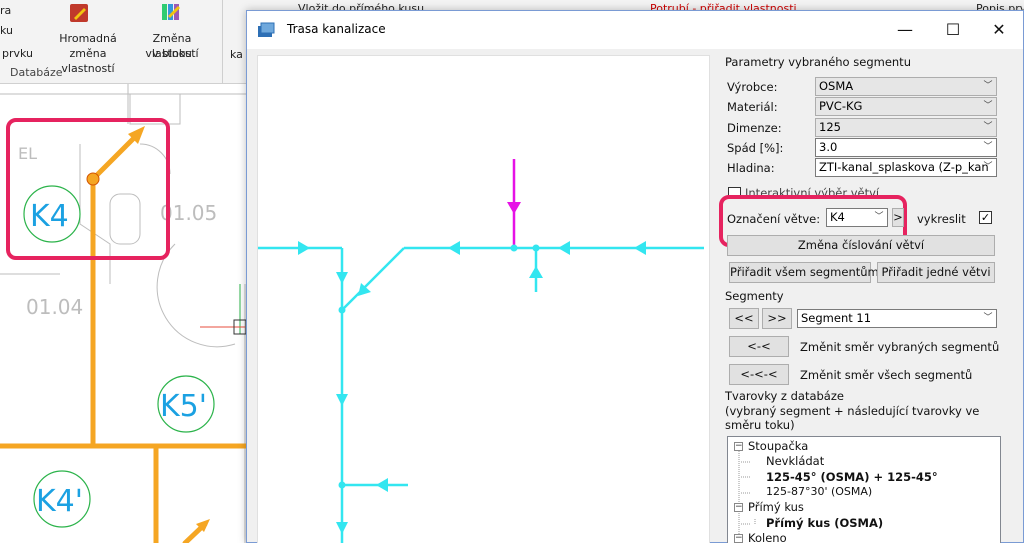 The image size is (1024, 543). What do you see at coordinates (906, 147) in the screenshot?
I see `slope-select: 3.0 ﹀` at bounding box center [906, 147].